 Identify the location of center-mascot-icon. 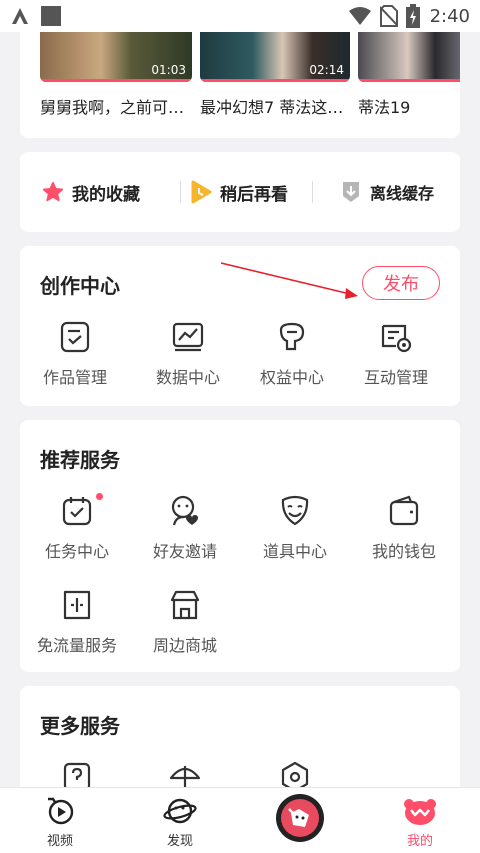
(298, 817).